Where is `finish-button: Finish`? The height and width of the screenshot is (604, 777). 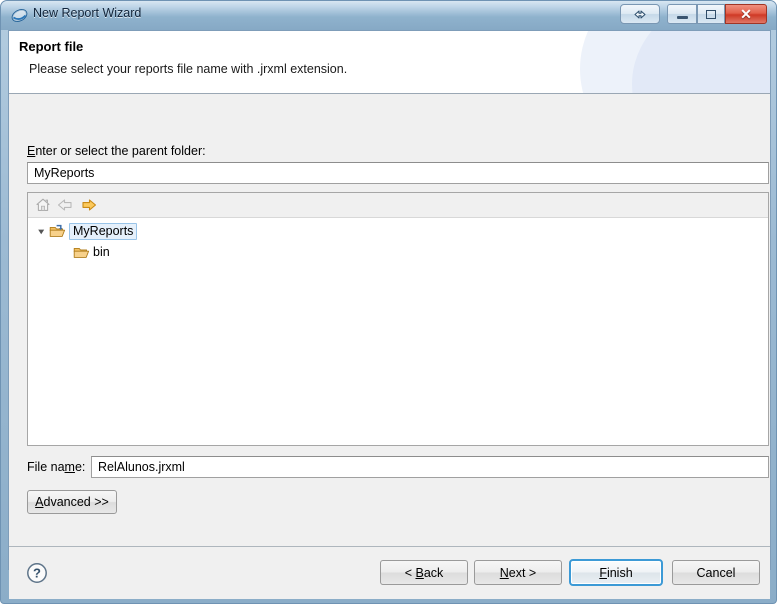 finish-button: Finish is located at coordinates (616, 572).